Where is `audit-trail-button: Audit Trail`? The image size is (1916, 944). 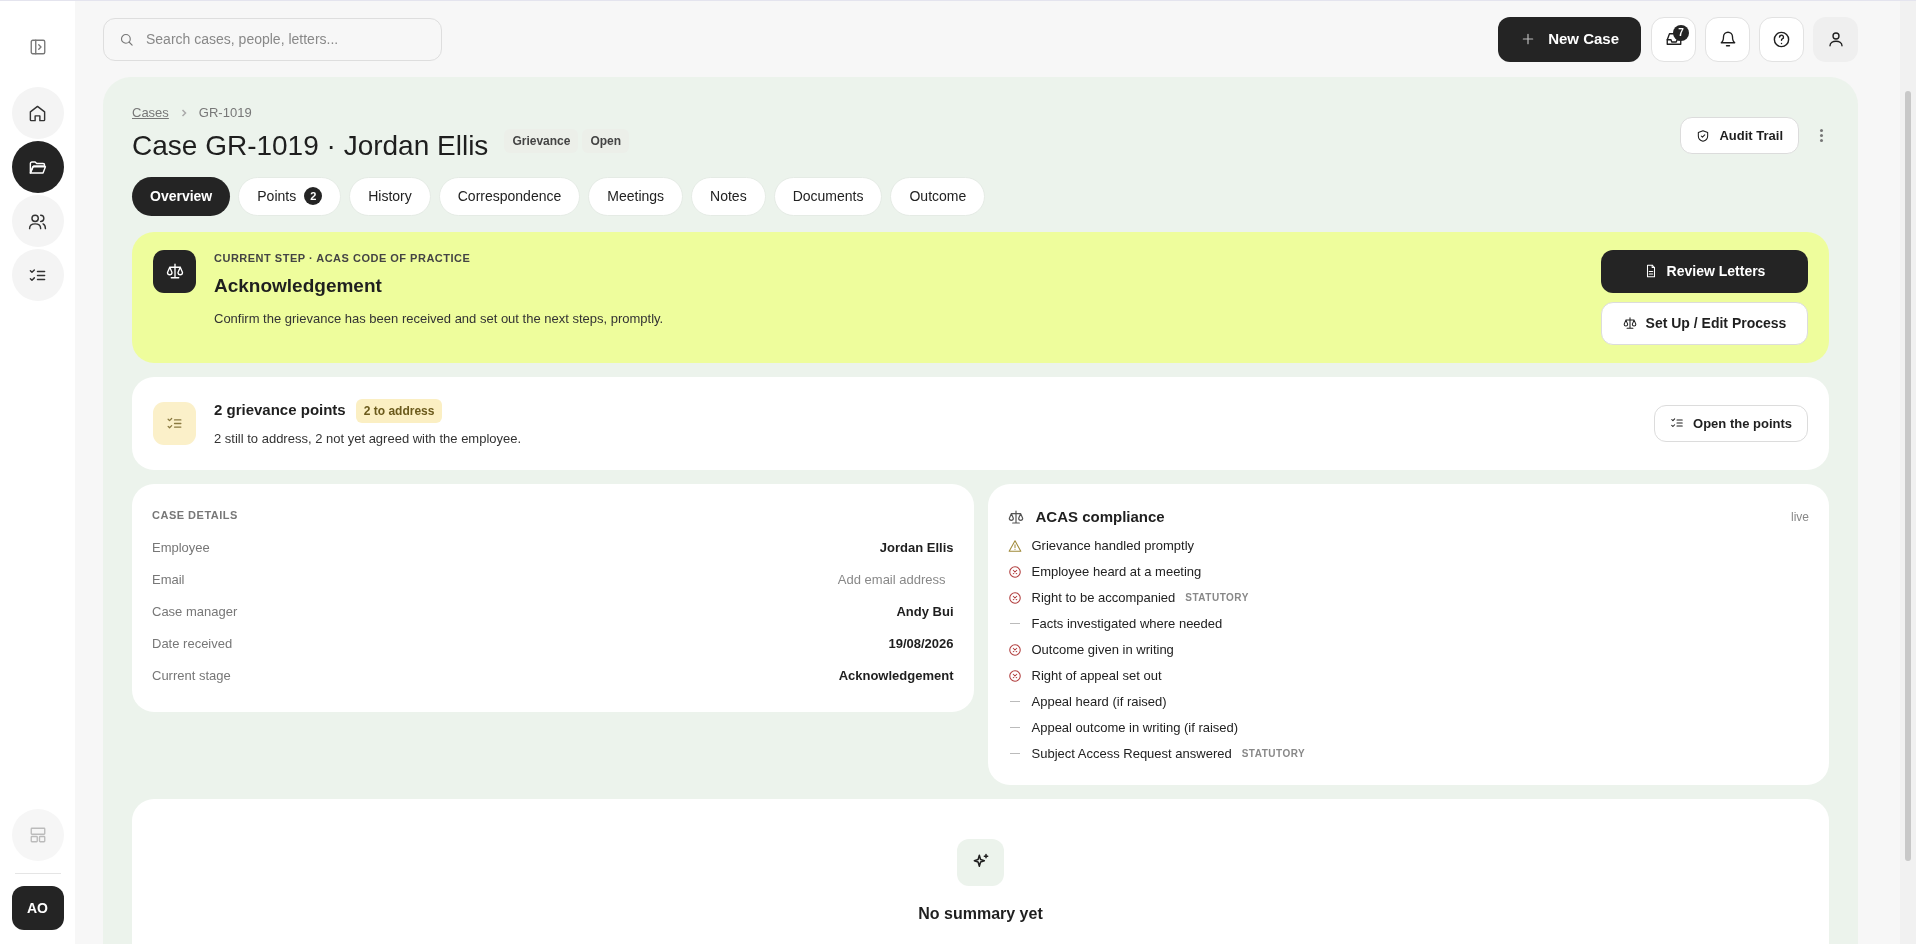 audit-trail-button: Audit Trail is located at coordinates (1739, 135).